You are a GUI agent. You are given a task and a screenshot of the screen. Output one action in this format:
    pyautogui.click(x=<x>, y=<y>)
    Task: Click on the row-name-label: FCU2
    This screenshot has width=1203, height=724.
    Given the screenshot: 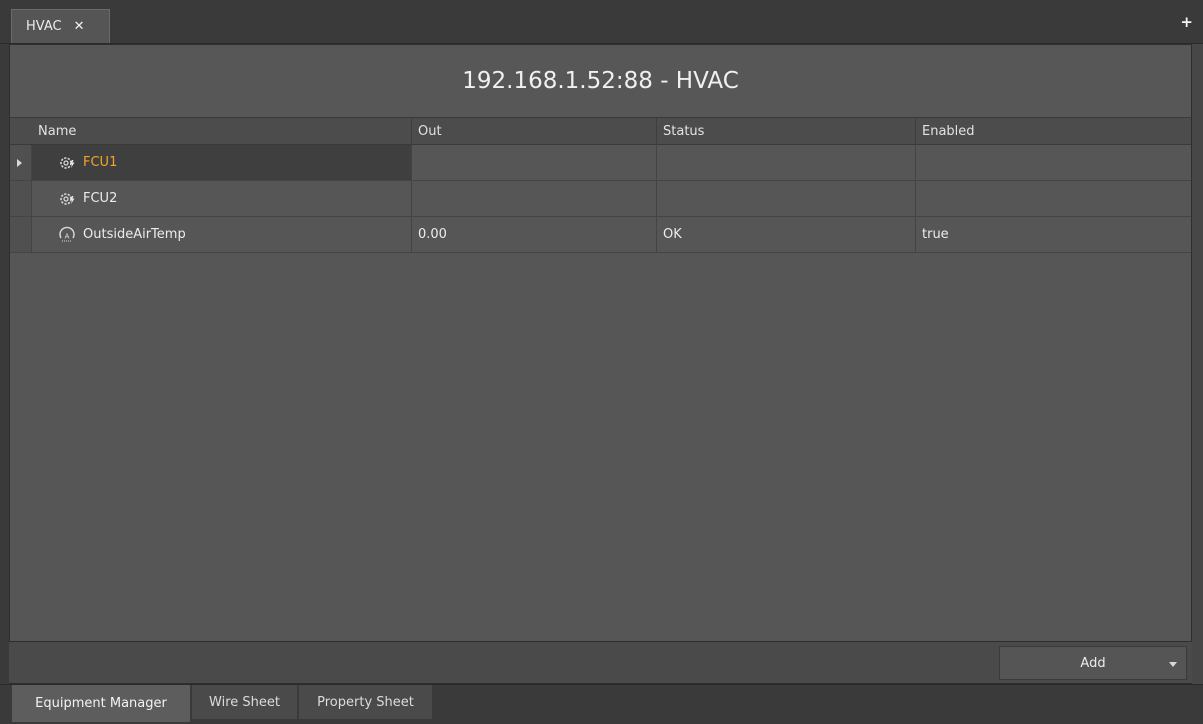 What is the action you would take?
    pyautogui.click(x=100, y=198)
    